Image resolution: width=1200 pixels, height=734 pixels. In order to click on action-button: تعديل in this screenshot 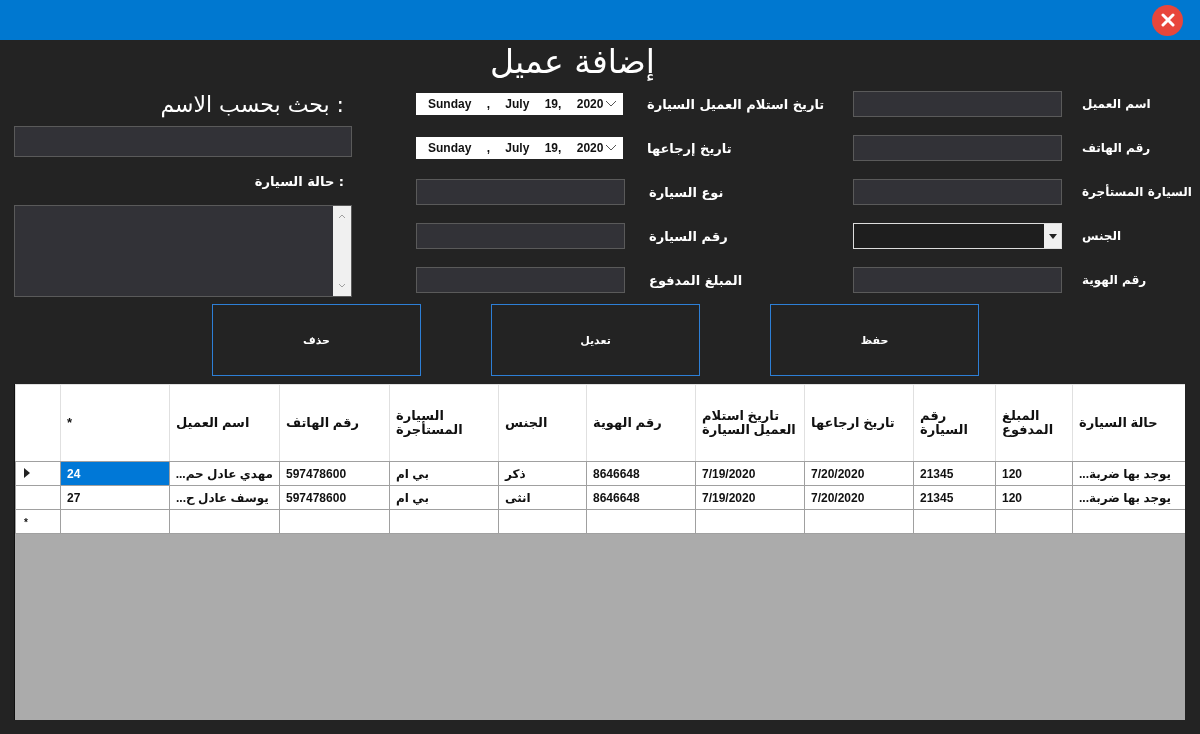, I will do `click(595, 340)`.